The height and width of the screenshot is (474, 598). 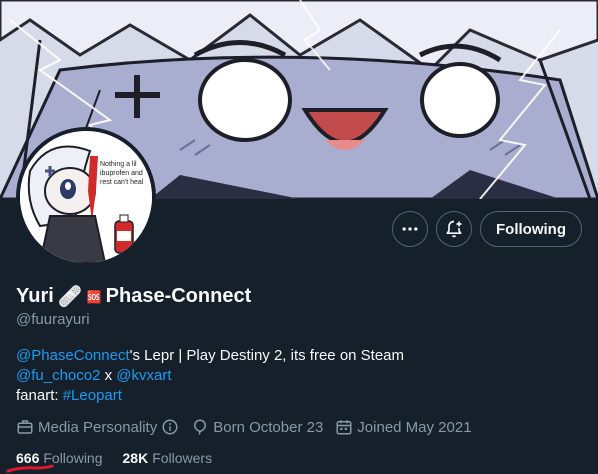 I want to click on followers-count: 28K, so click(x=135, y=458).